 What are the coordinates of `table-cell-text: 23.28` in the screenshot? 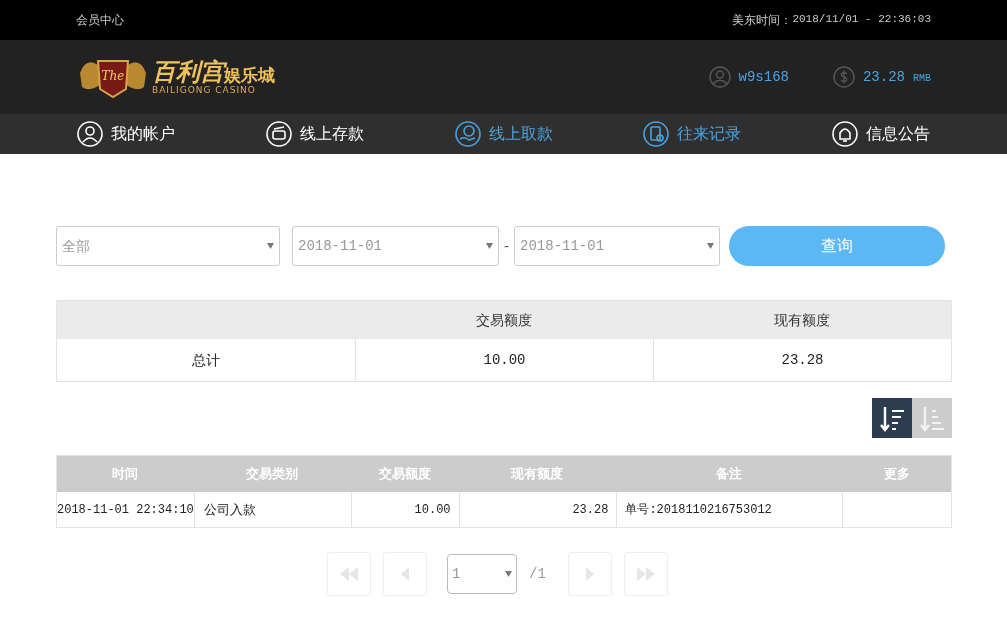 It's located at (590, 510).